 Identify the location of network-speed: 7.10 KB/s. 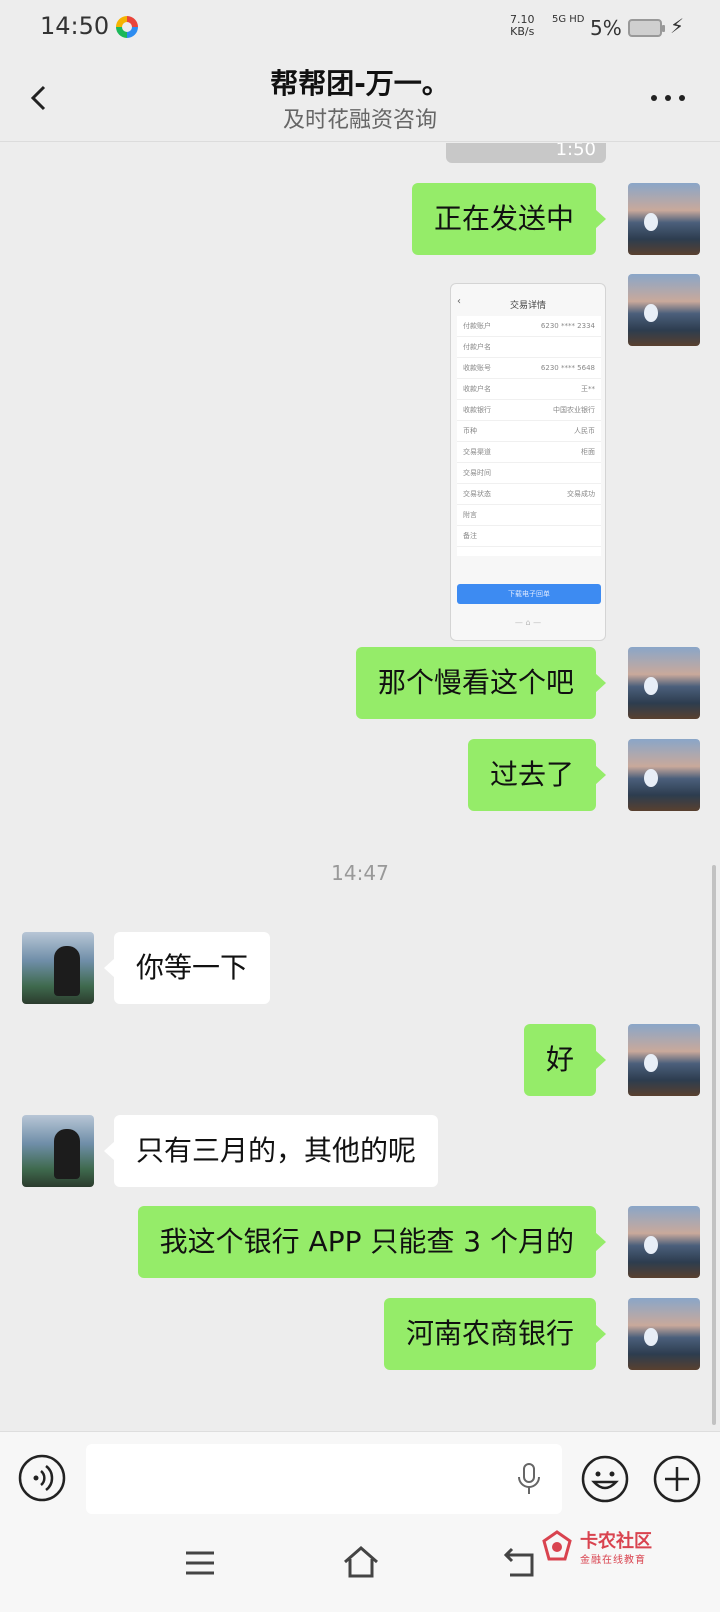
(522, 26).